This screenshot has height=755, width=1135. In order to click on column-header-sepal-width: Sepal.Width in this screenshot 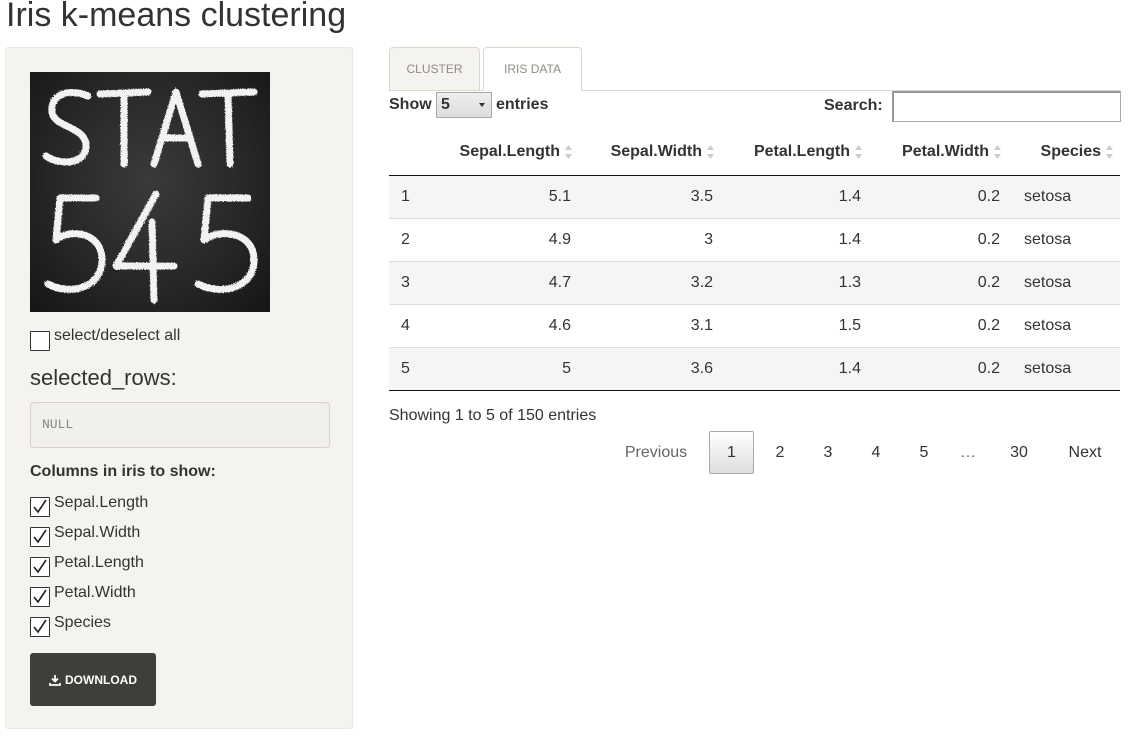, I will do `click(650, 153)`.